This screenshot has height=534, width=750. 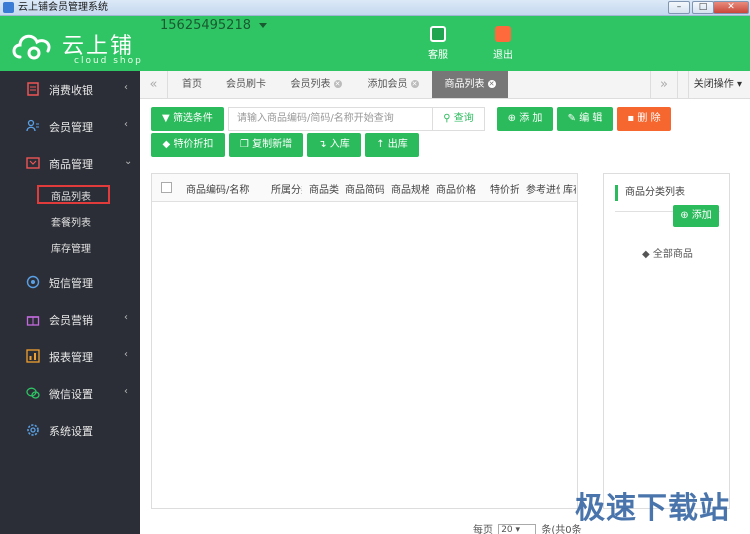 I want to click on exit-label: 退出, so click(x=503, y=55).